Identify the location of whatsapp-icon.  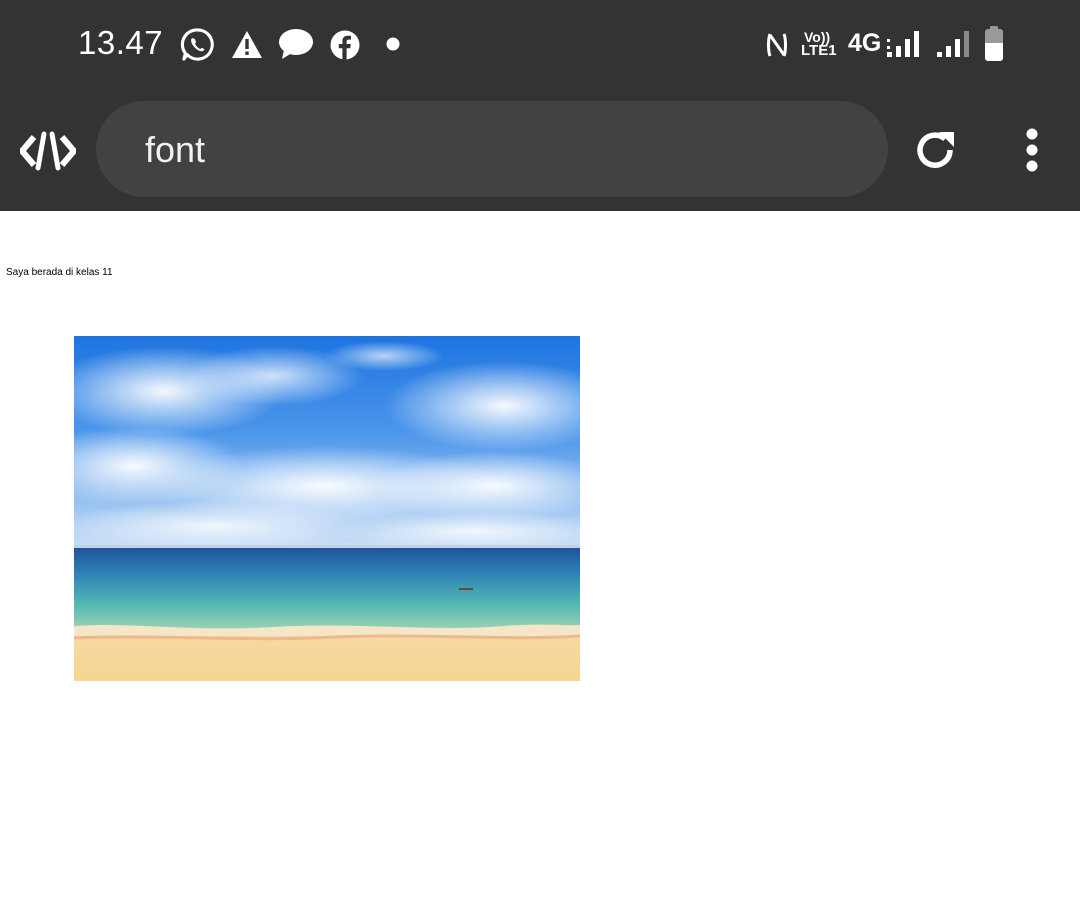
(197, 44).